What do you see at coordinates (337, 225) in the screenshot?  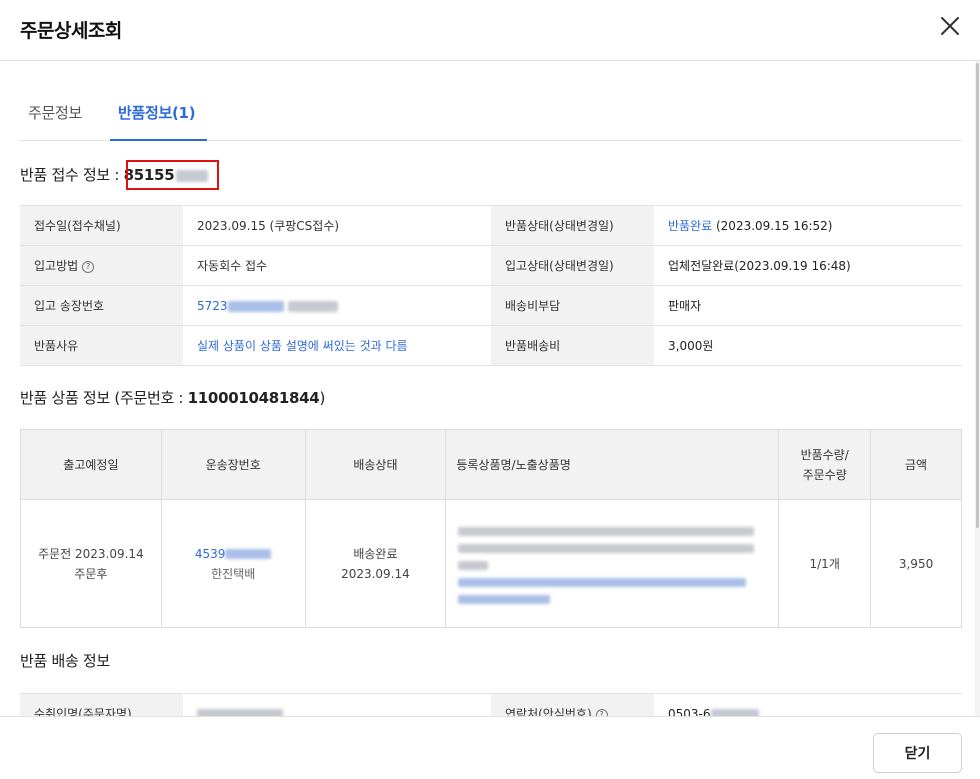 I see `received-date-value: 2023.09.15 (쿠팡CS접수)` at bounding box center [337, 225].